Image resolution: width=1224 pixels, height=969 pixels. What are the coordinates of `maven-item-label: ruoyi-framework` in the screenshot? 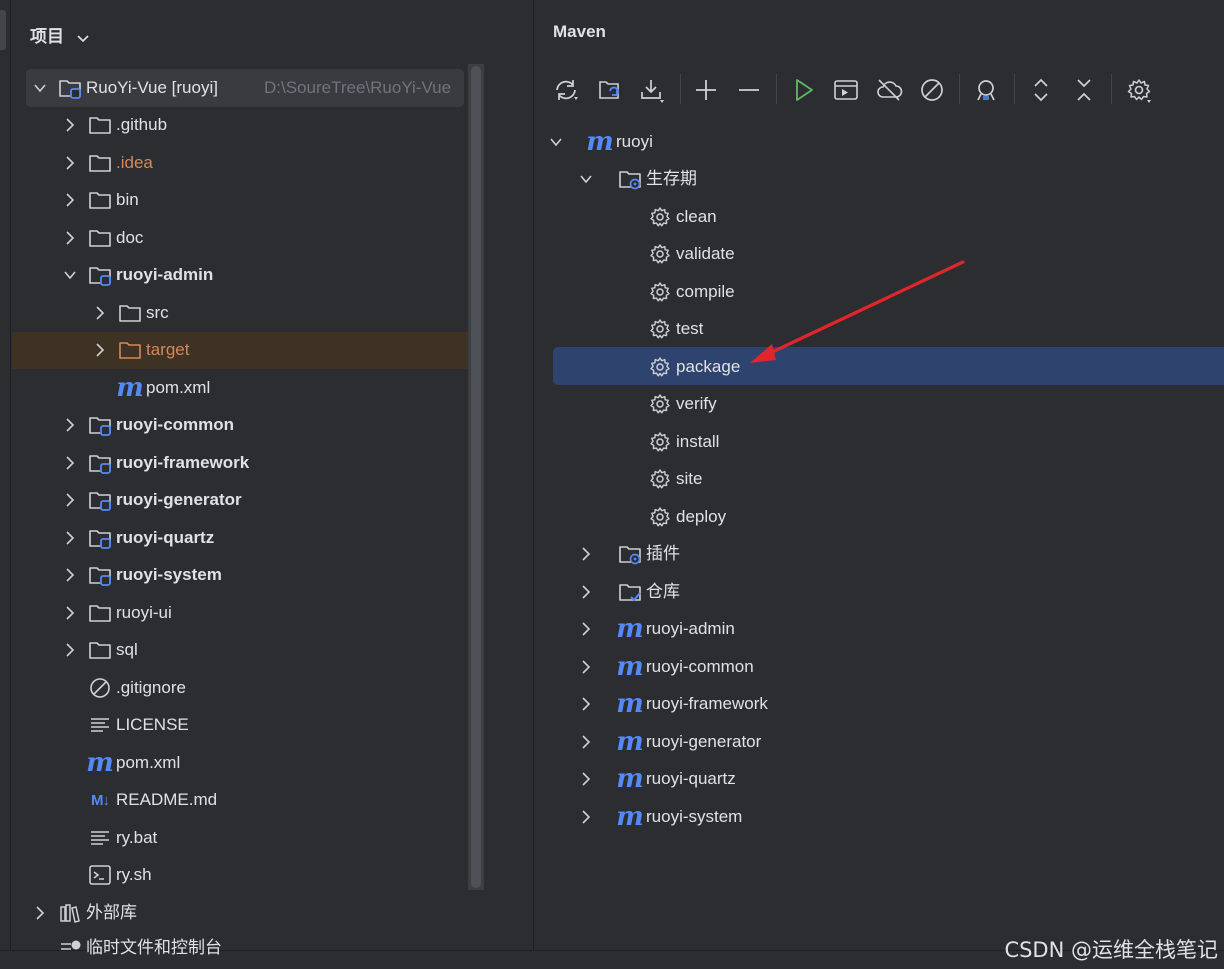 It's located at (707, 703).